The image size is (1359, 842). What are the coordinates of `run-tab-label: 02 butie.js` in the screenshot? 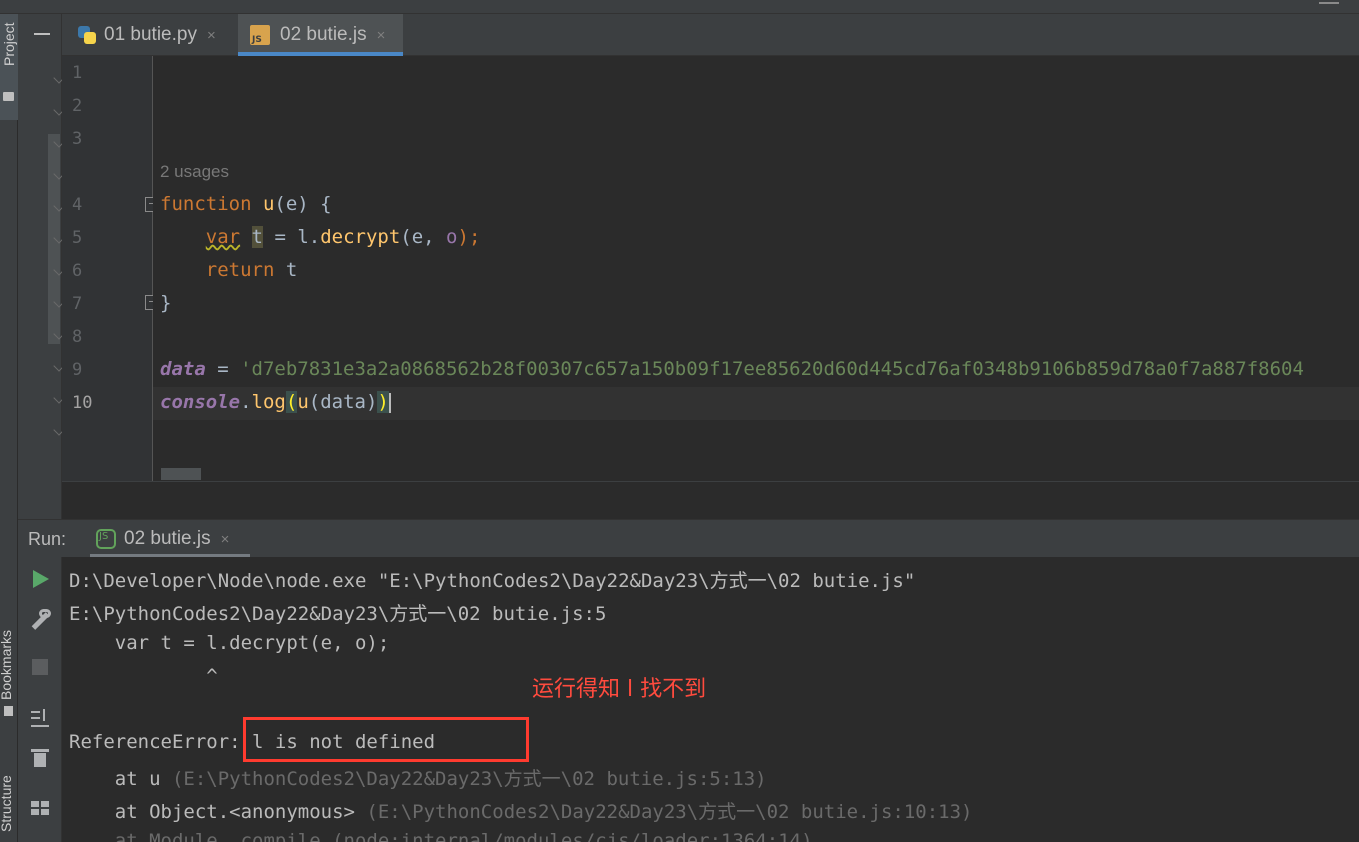 It's located at (167, 538).